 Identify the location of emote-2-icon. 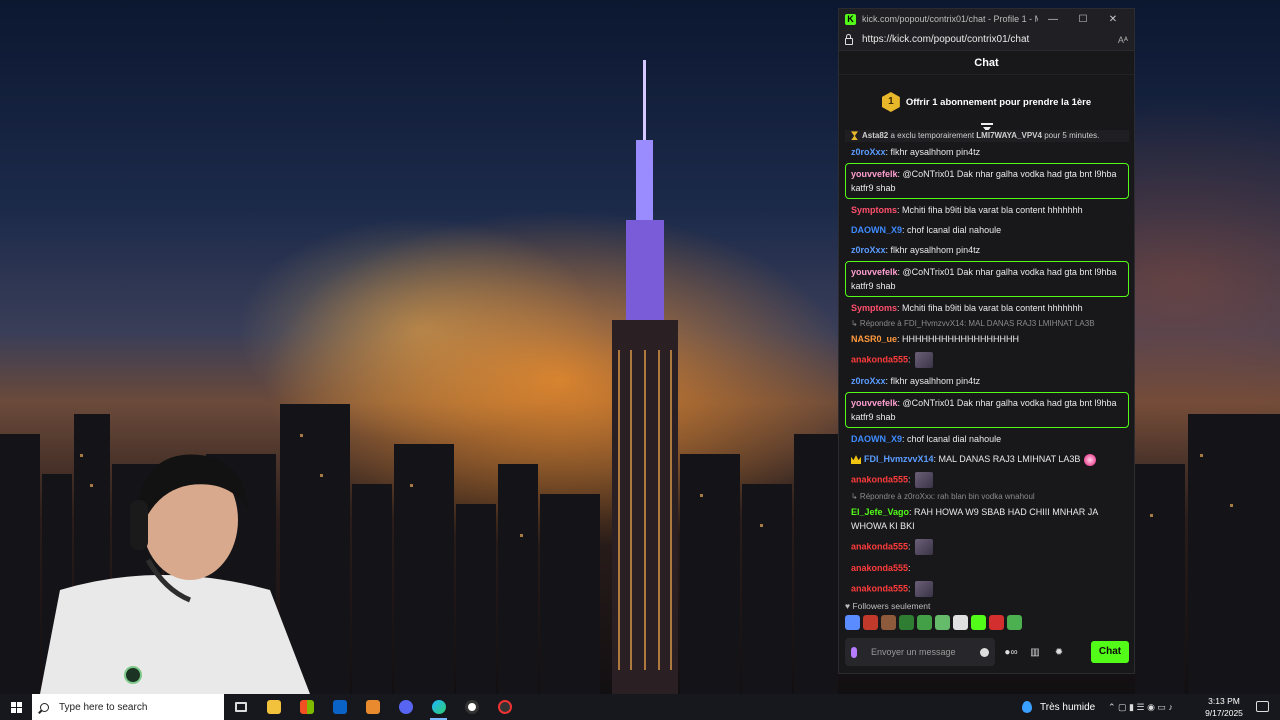
(923, 480).